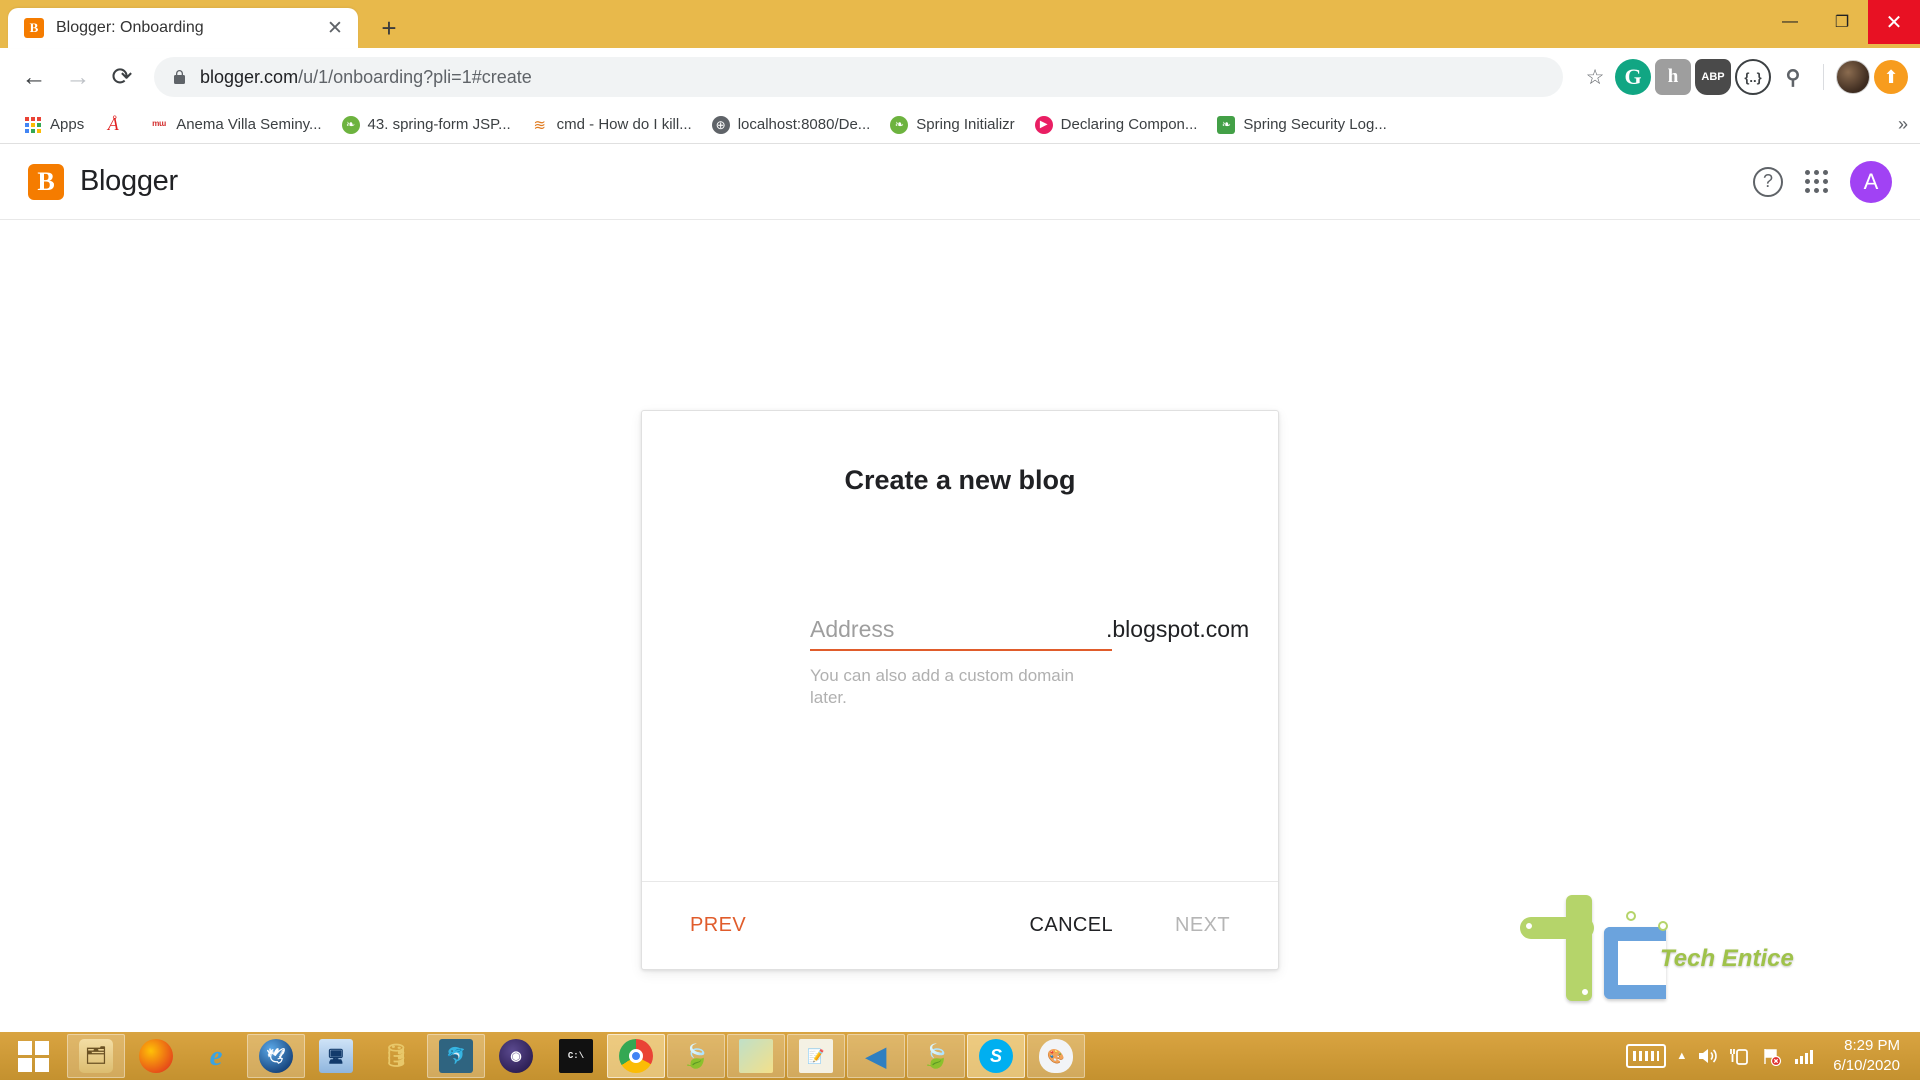 Image resolution: width=1920 pixels, height=1080 pixels. I want to click on sql-developer-icon: 🛢, so click(396, 1055).